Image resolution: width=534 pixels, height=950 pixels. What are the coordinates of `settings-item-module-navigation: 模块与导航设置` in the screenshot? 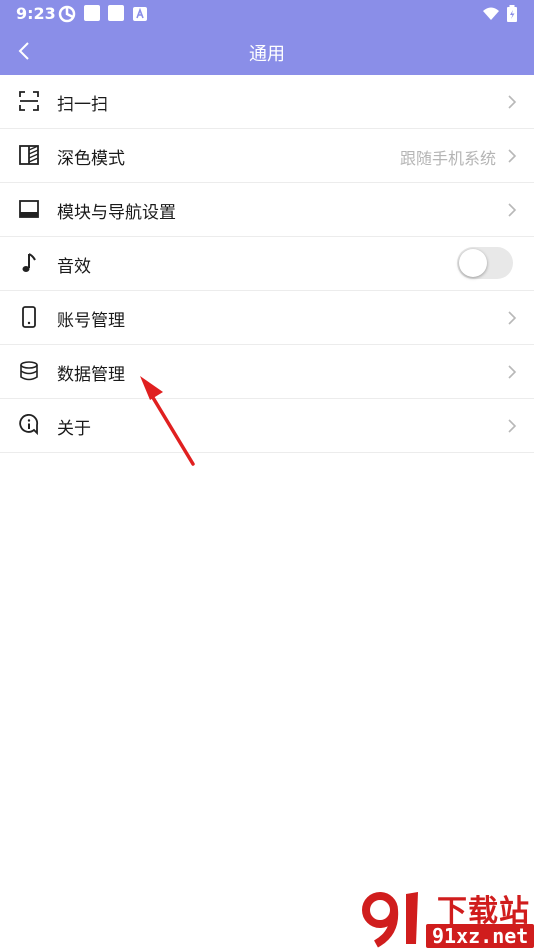 It's located at (267, 210).